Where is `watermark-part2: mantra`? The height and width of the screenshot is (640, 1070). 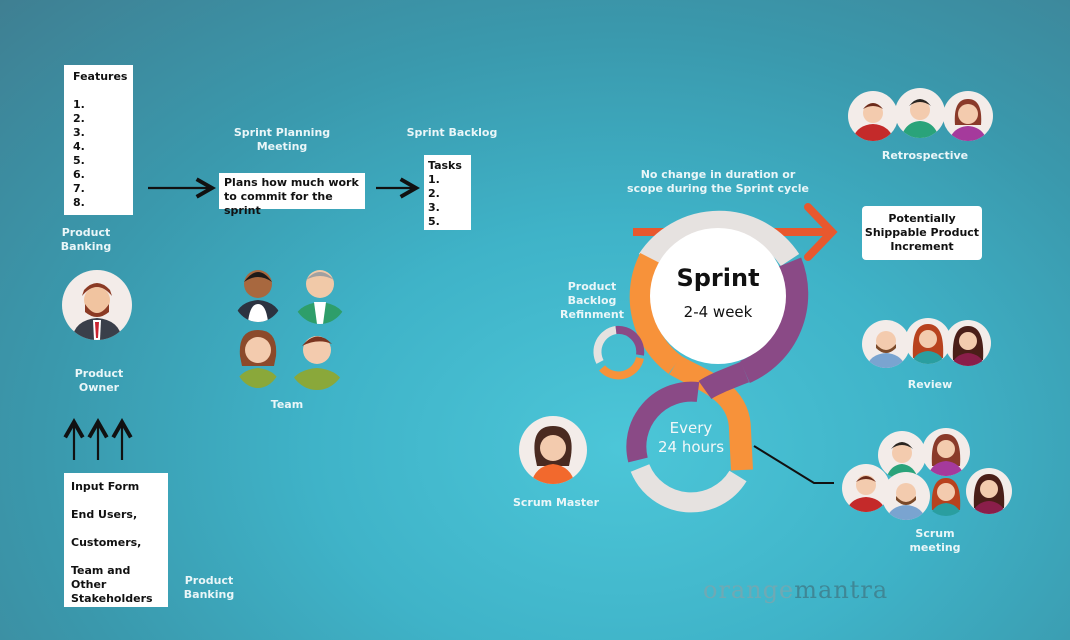
watermark-part2: mantra is located at coordinates (841, 590).